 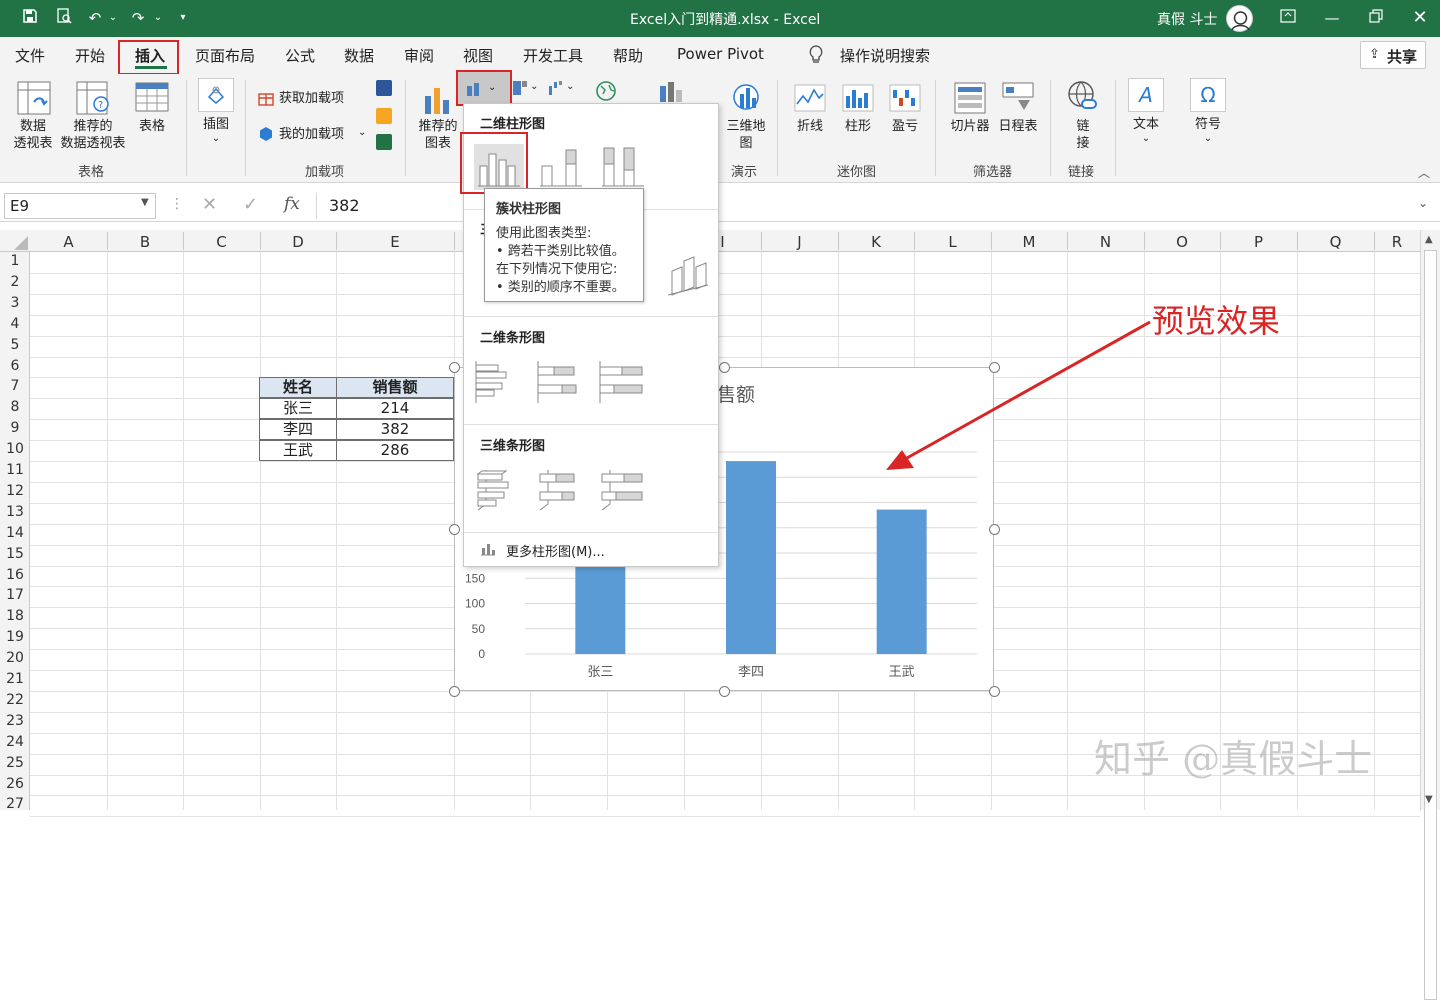 I want to click on row-header-cell: 10, so click(x=15, y=449).